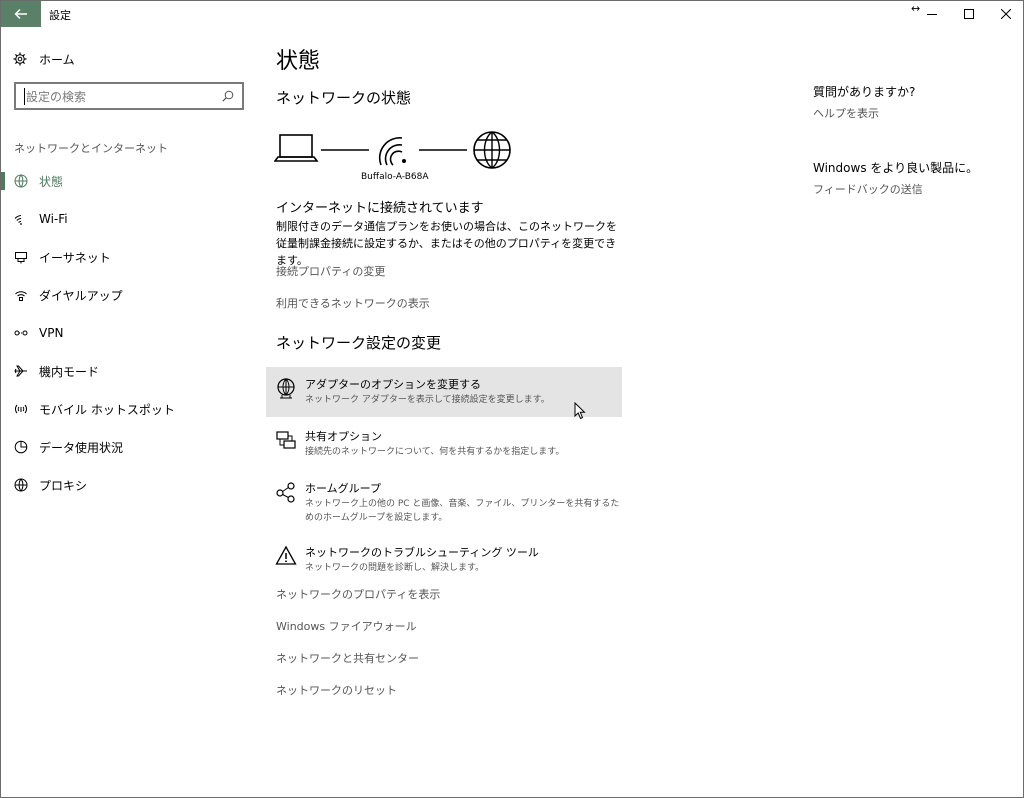 Image resolution: width=1024 pixels, height=798 pixels. Describe the element at coordinates (129, 181) in the screenshot. I see `sidebar-item-status: 状態` at that location.